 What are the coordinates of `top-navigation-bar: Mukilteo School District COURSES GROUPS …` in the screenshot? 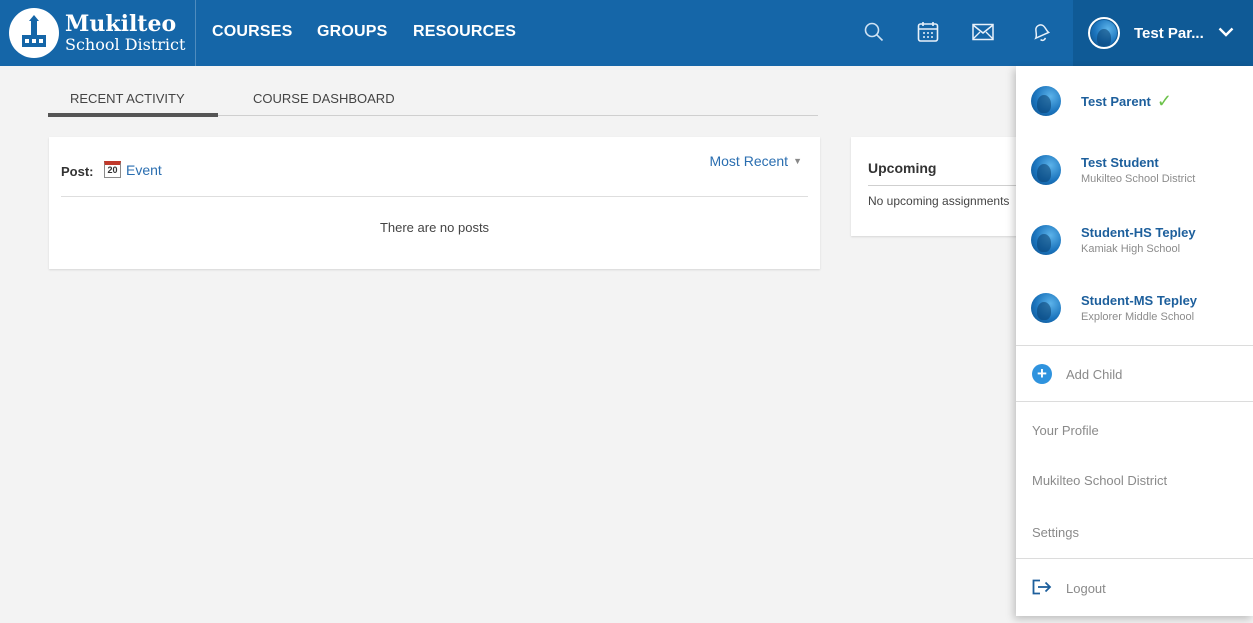 It's located at (626, 33).